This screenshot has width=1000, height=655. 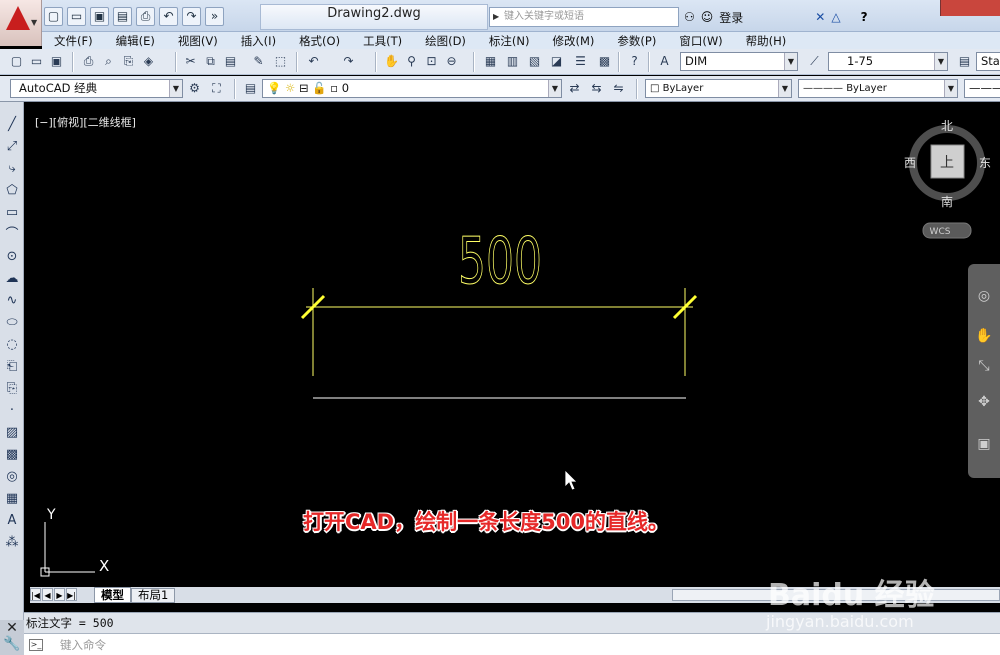 I want to click on navigation-bar: ◎ ✋ ⤡ ✥ ▣, so click(x=984, y=371).